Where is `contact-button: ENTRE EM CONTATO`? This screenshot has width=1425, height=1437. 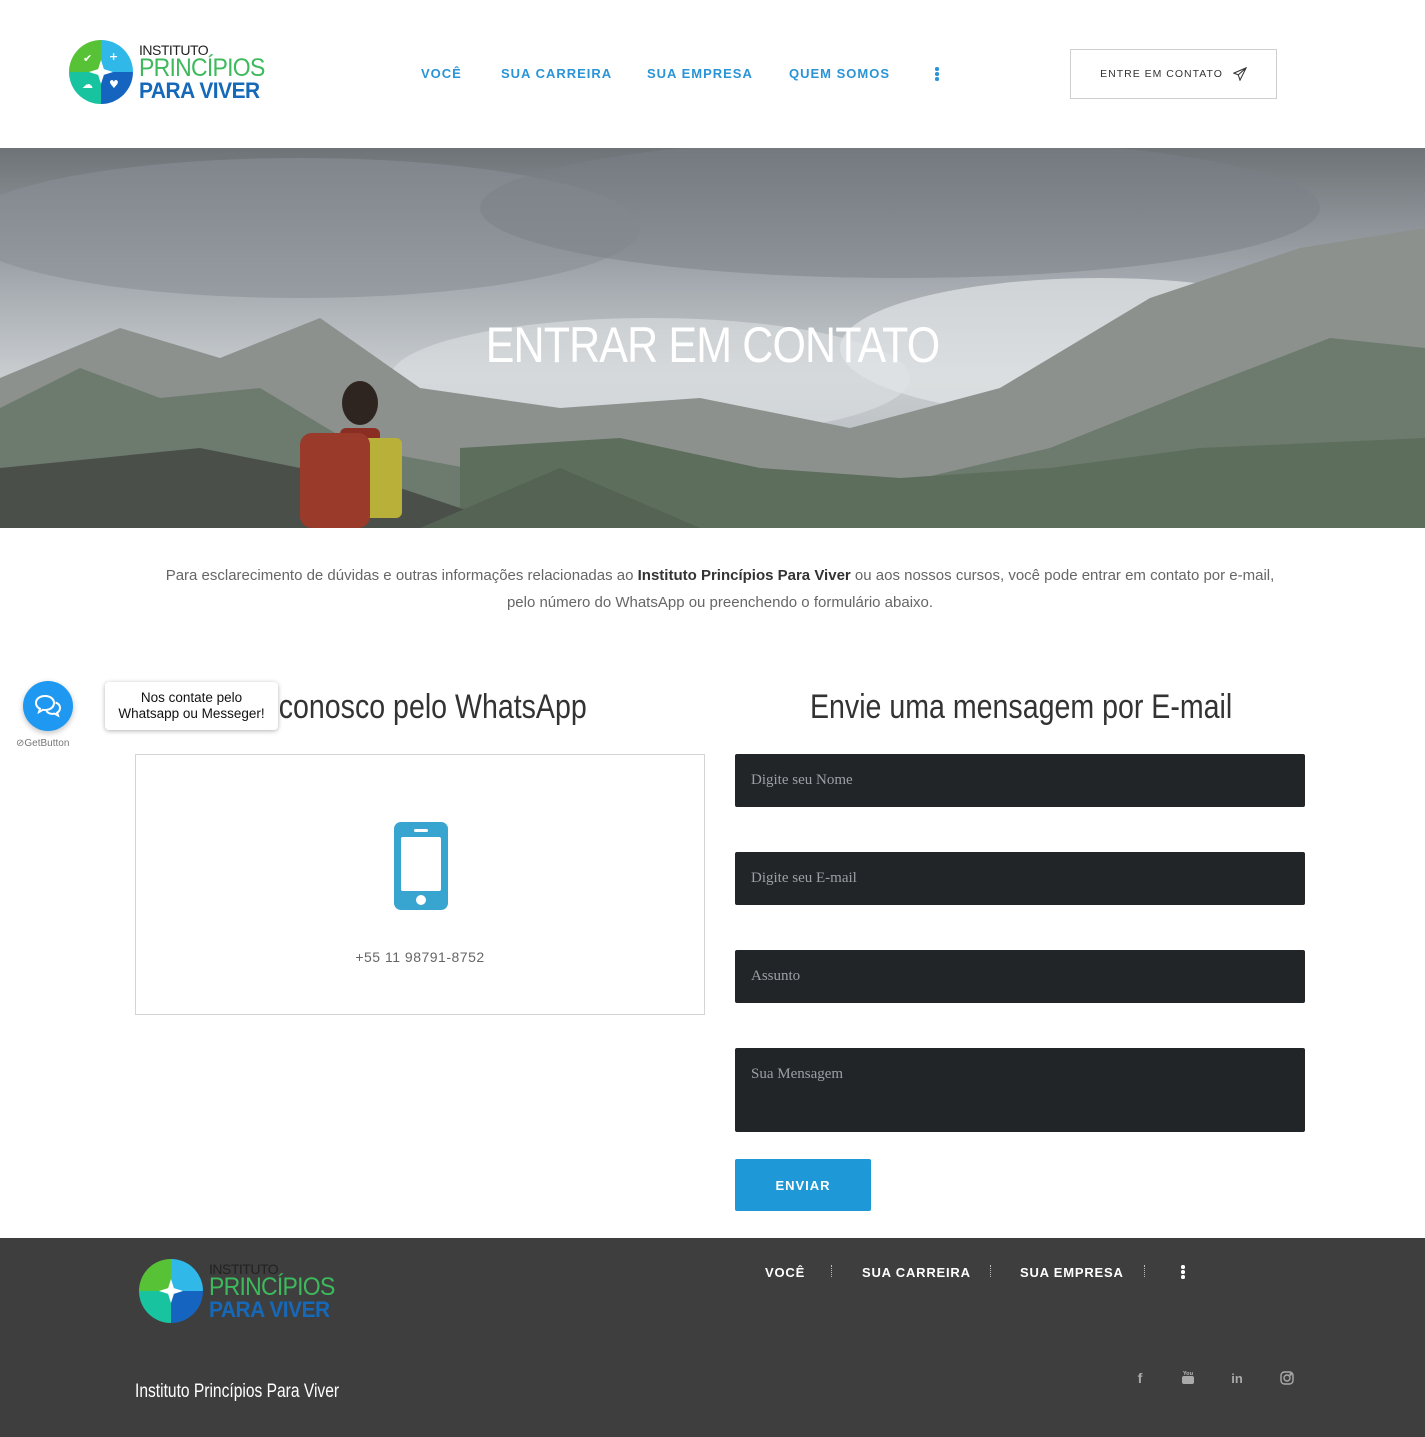 contact-button: ENTRE EM CONTATO is located at coordinates (1173, 74).